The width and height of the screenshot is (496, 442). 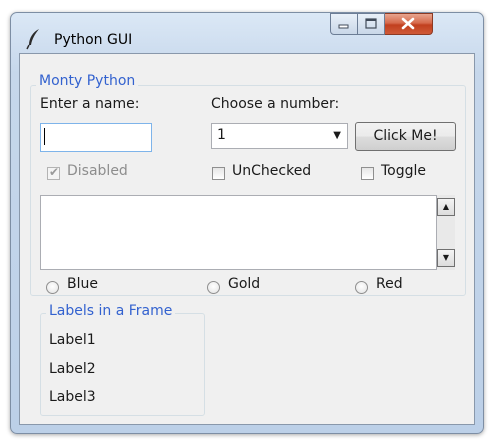 What do you see at coordinates (87, 81) in the screenshot?
I see `monty-python-frame-title: Monty Python` at bounding box center [87, 81].